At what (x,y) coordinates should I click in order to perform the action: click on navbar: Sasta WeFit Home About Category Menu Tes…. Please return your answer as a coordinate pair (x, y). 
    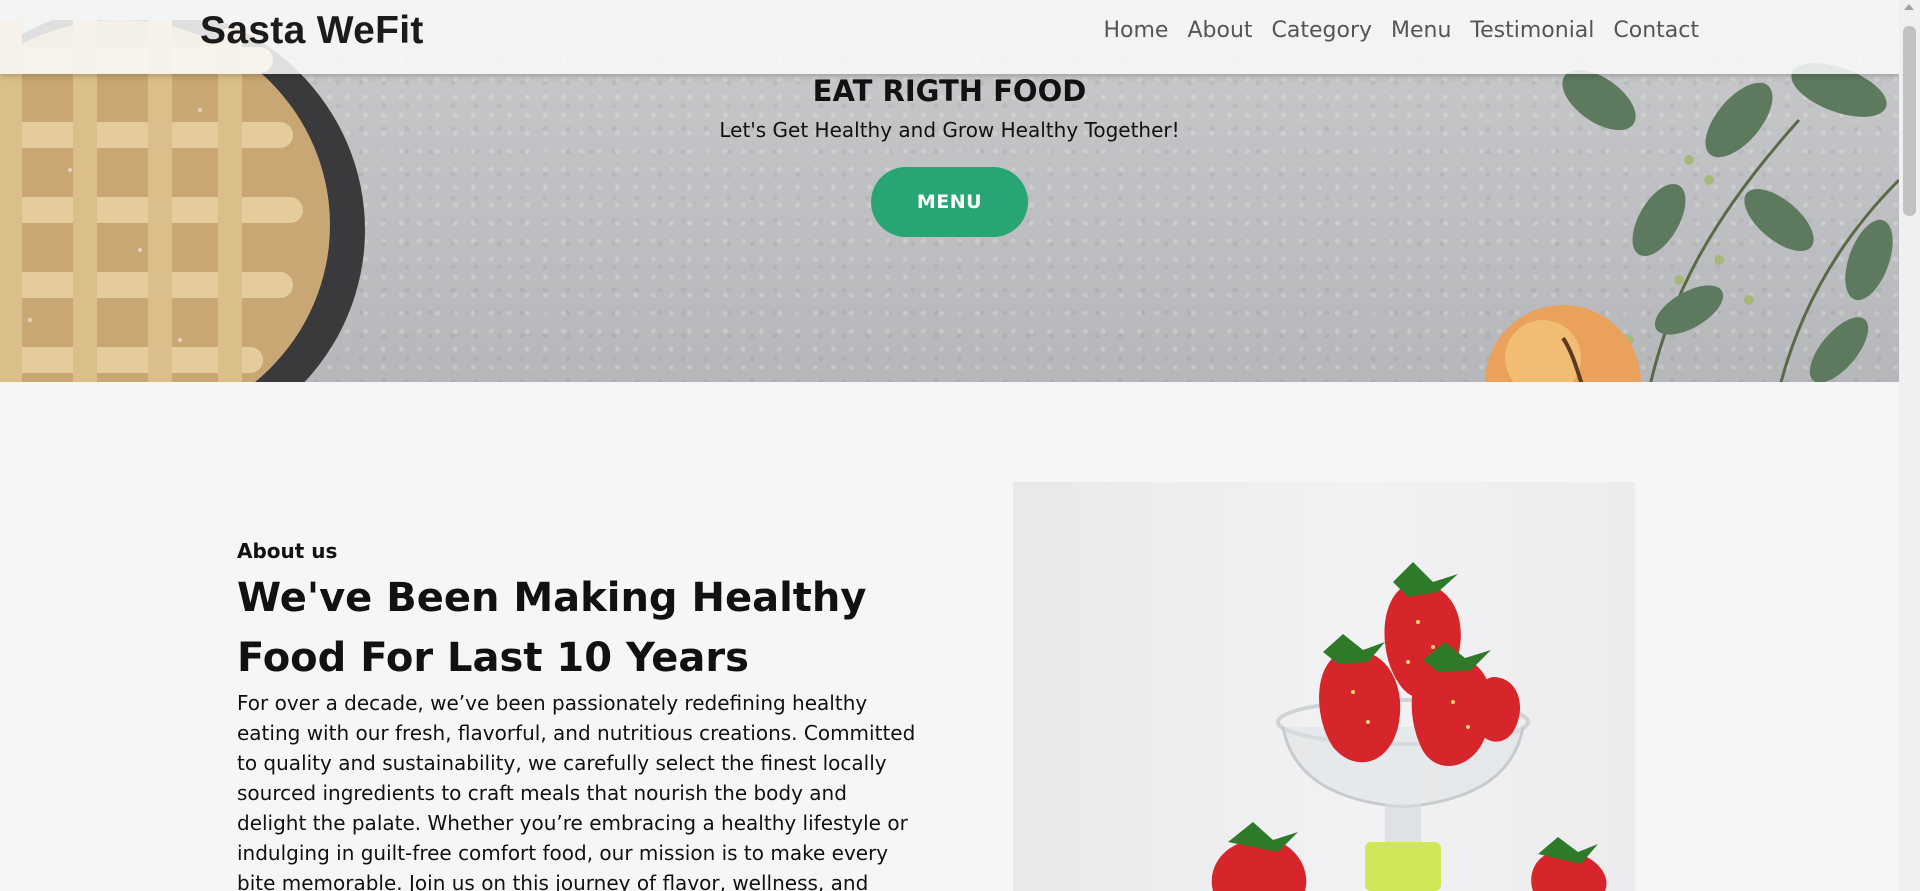
    Looking at the image, I should click on (949, 37).